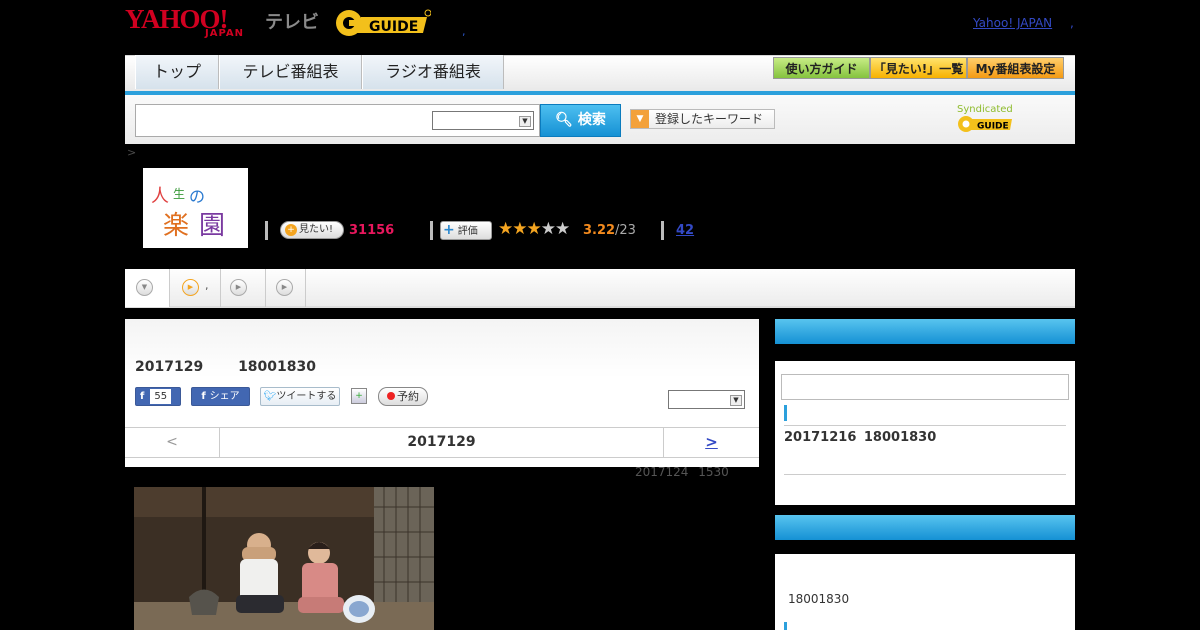 Image resolution: width=1200 pixels, height=630 pixels. I want to click on search-category-select: ▼, so click(483, 120).